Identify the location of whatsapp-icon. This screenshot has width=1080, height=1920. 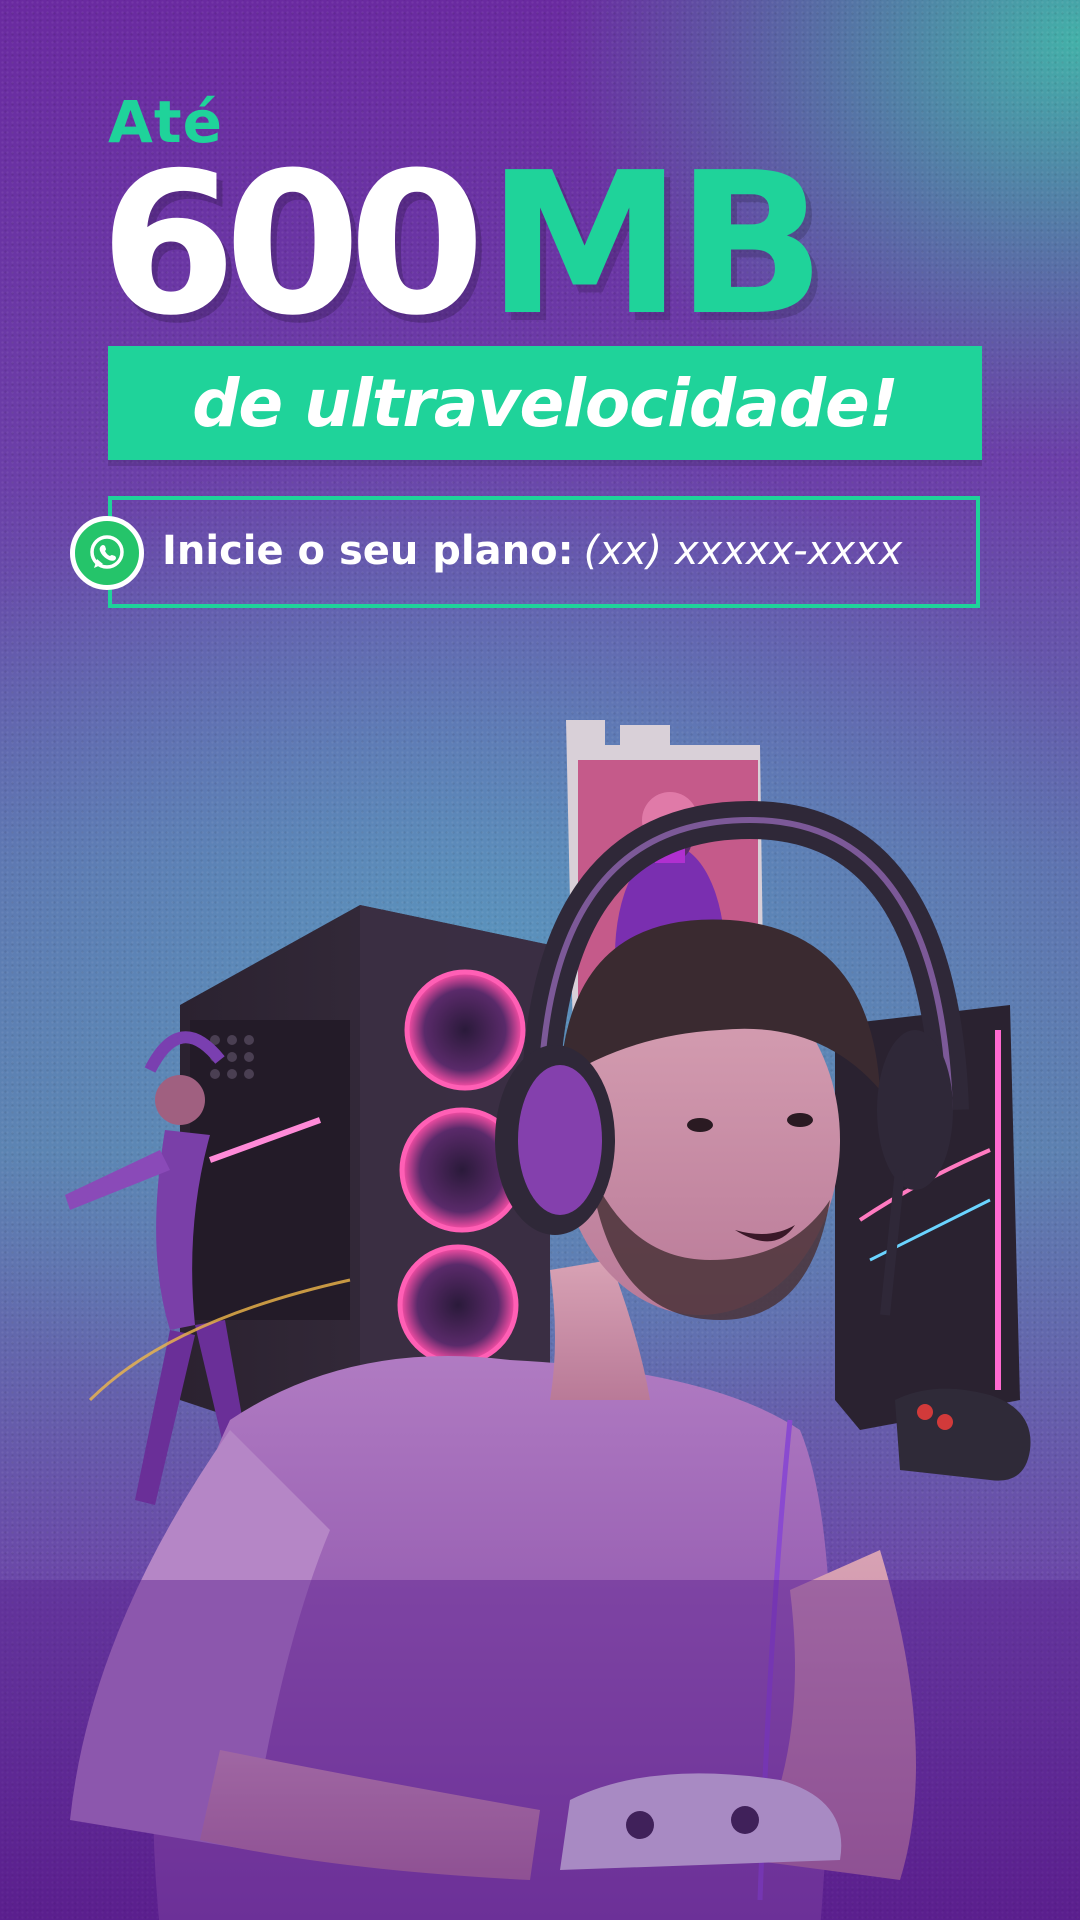
(107, 553).